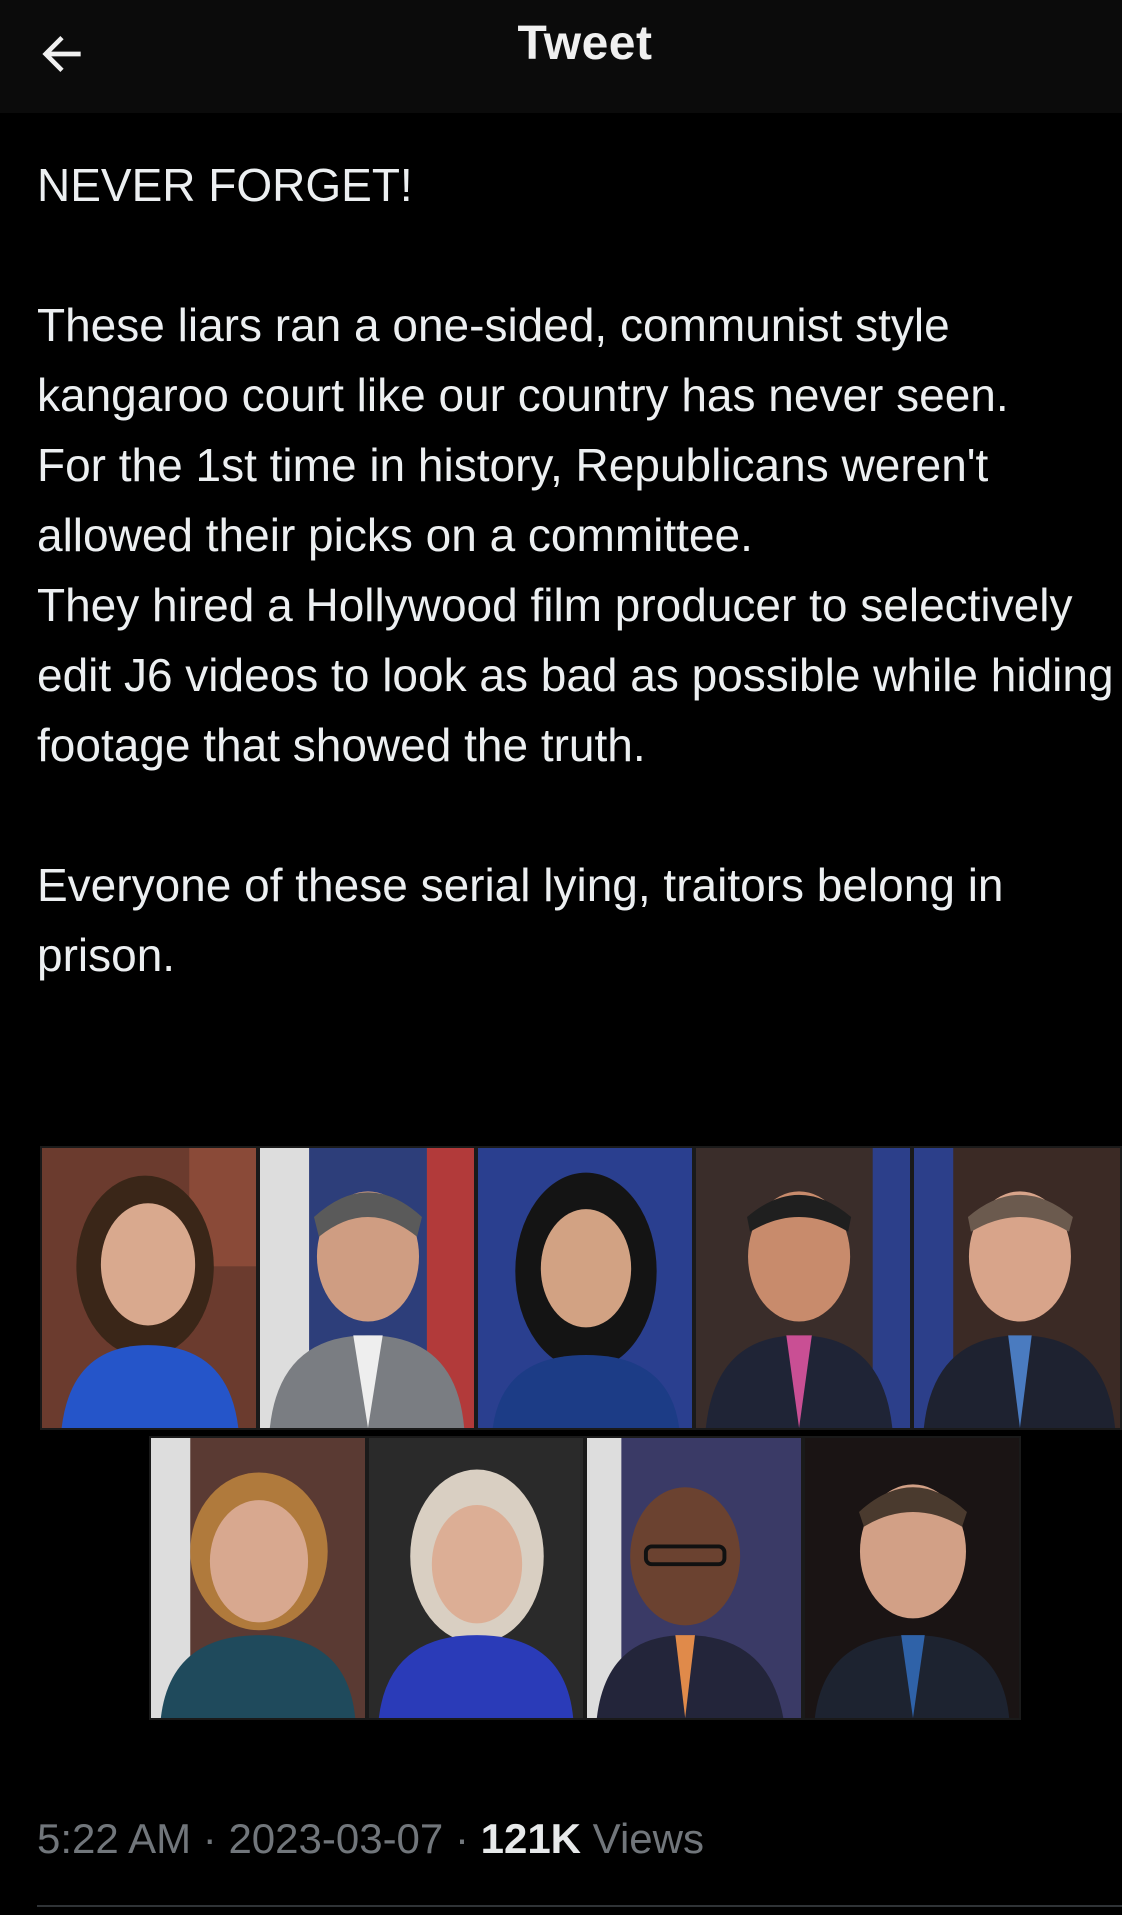  What do you see at coordinates (531, 1838) in the screenshot?
I see `views-count: 121K` at bounding box center [531, 1838].